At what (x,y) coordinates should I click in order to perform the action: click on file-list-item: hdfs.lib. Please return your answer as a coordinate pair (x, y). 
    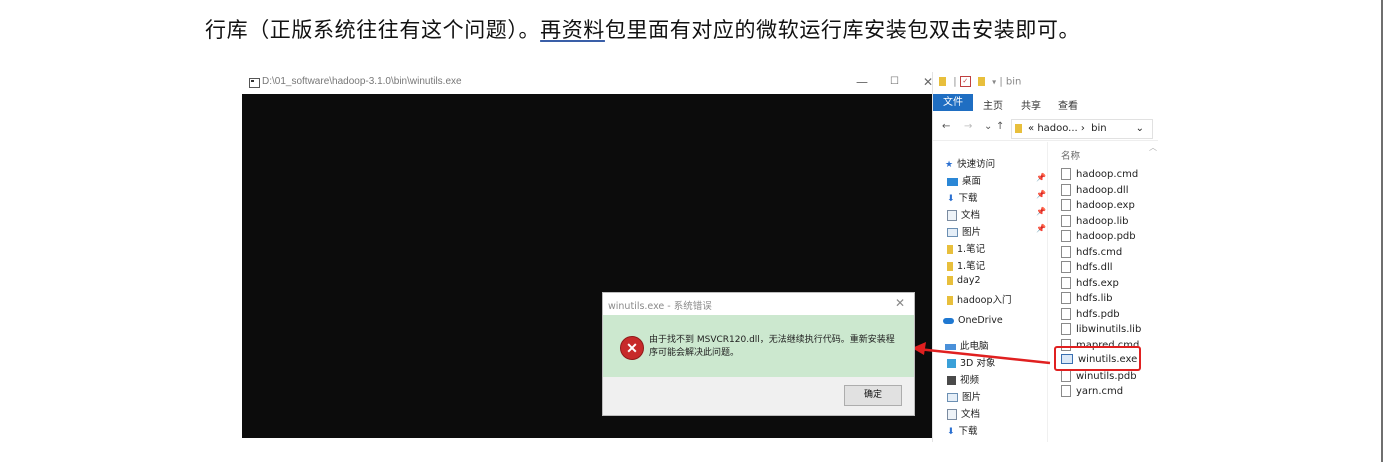
    Looking at the image, I should click on (1087, 298).